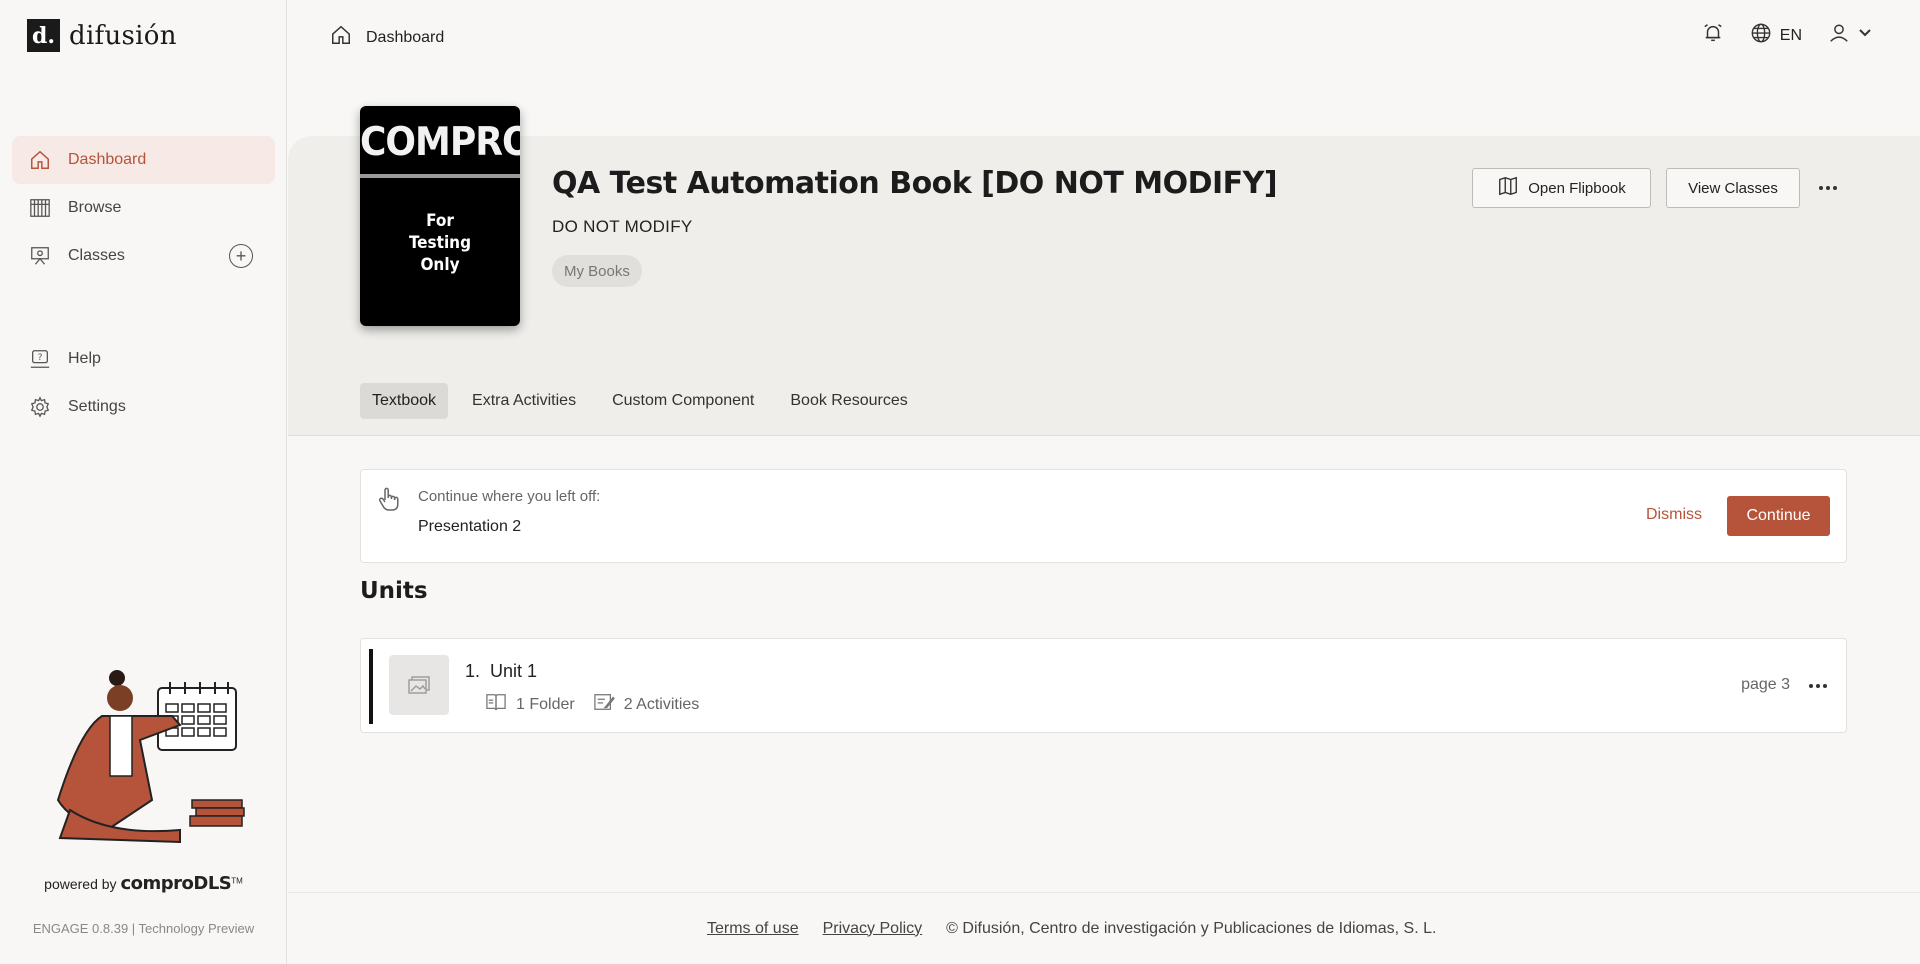 The height and width of the screenshot is (964, 1920). What do you see at coordinates (1865, 35) in the screenshot?
I see `chevron-down-icon` at bounding box center [1865, 35].